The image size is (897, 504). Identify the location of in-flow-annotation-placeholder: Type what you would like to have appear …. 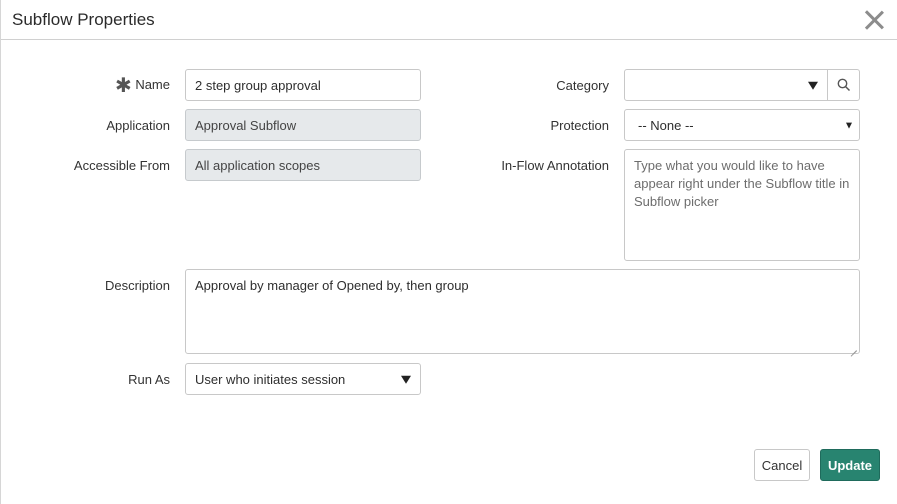
(742, 183).